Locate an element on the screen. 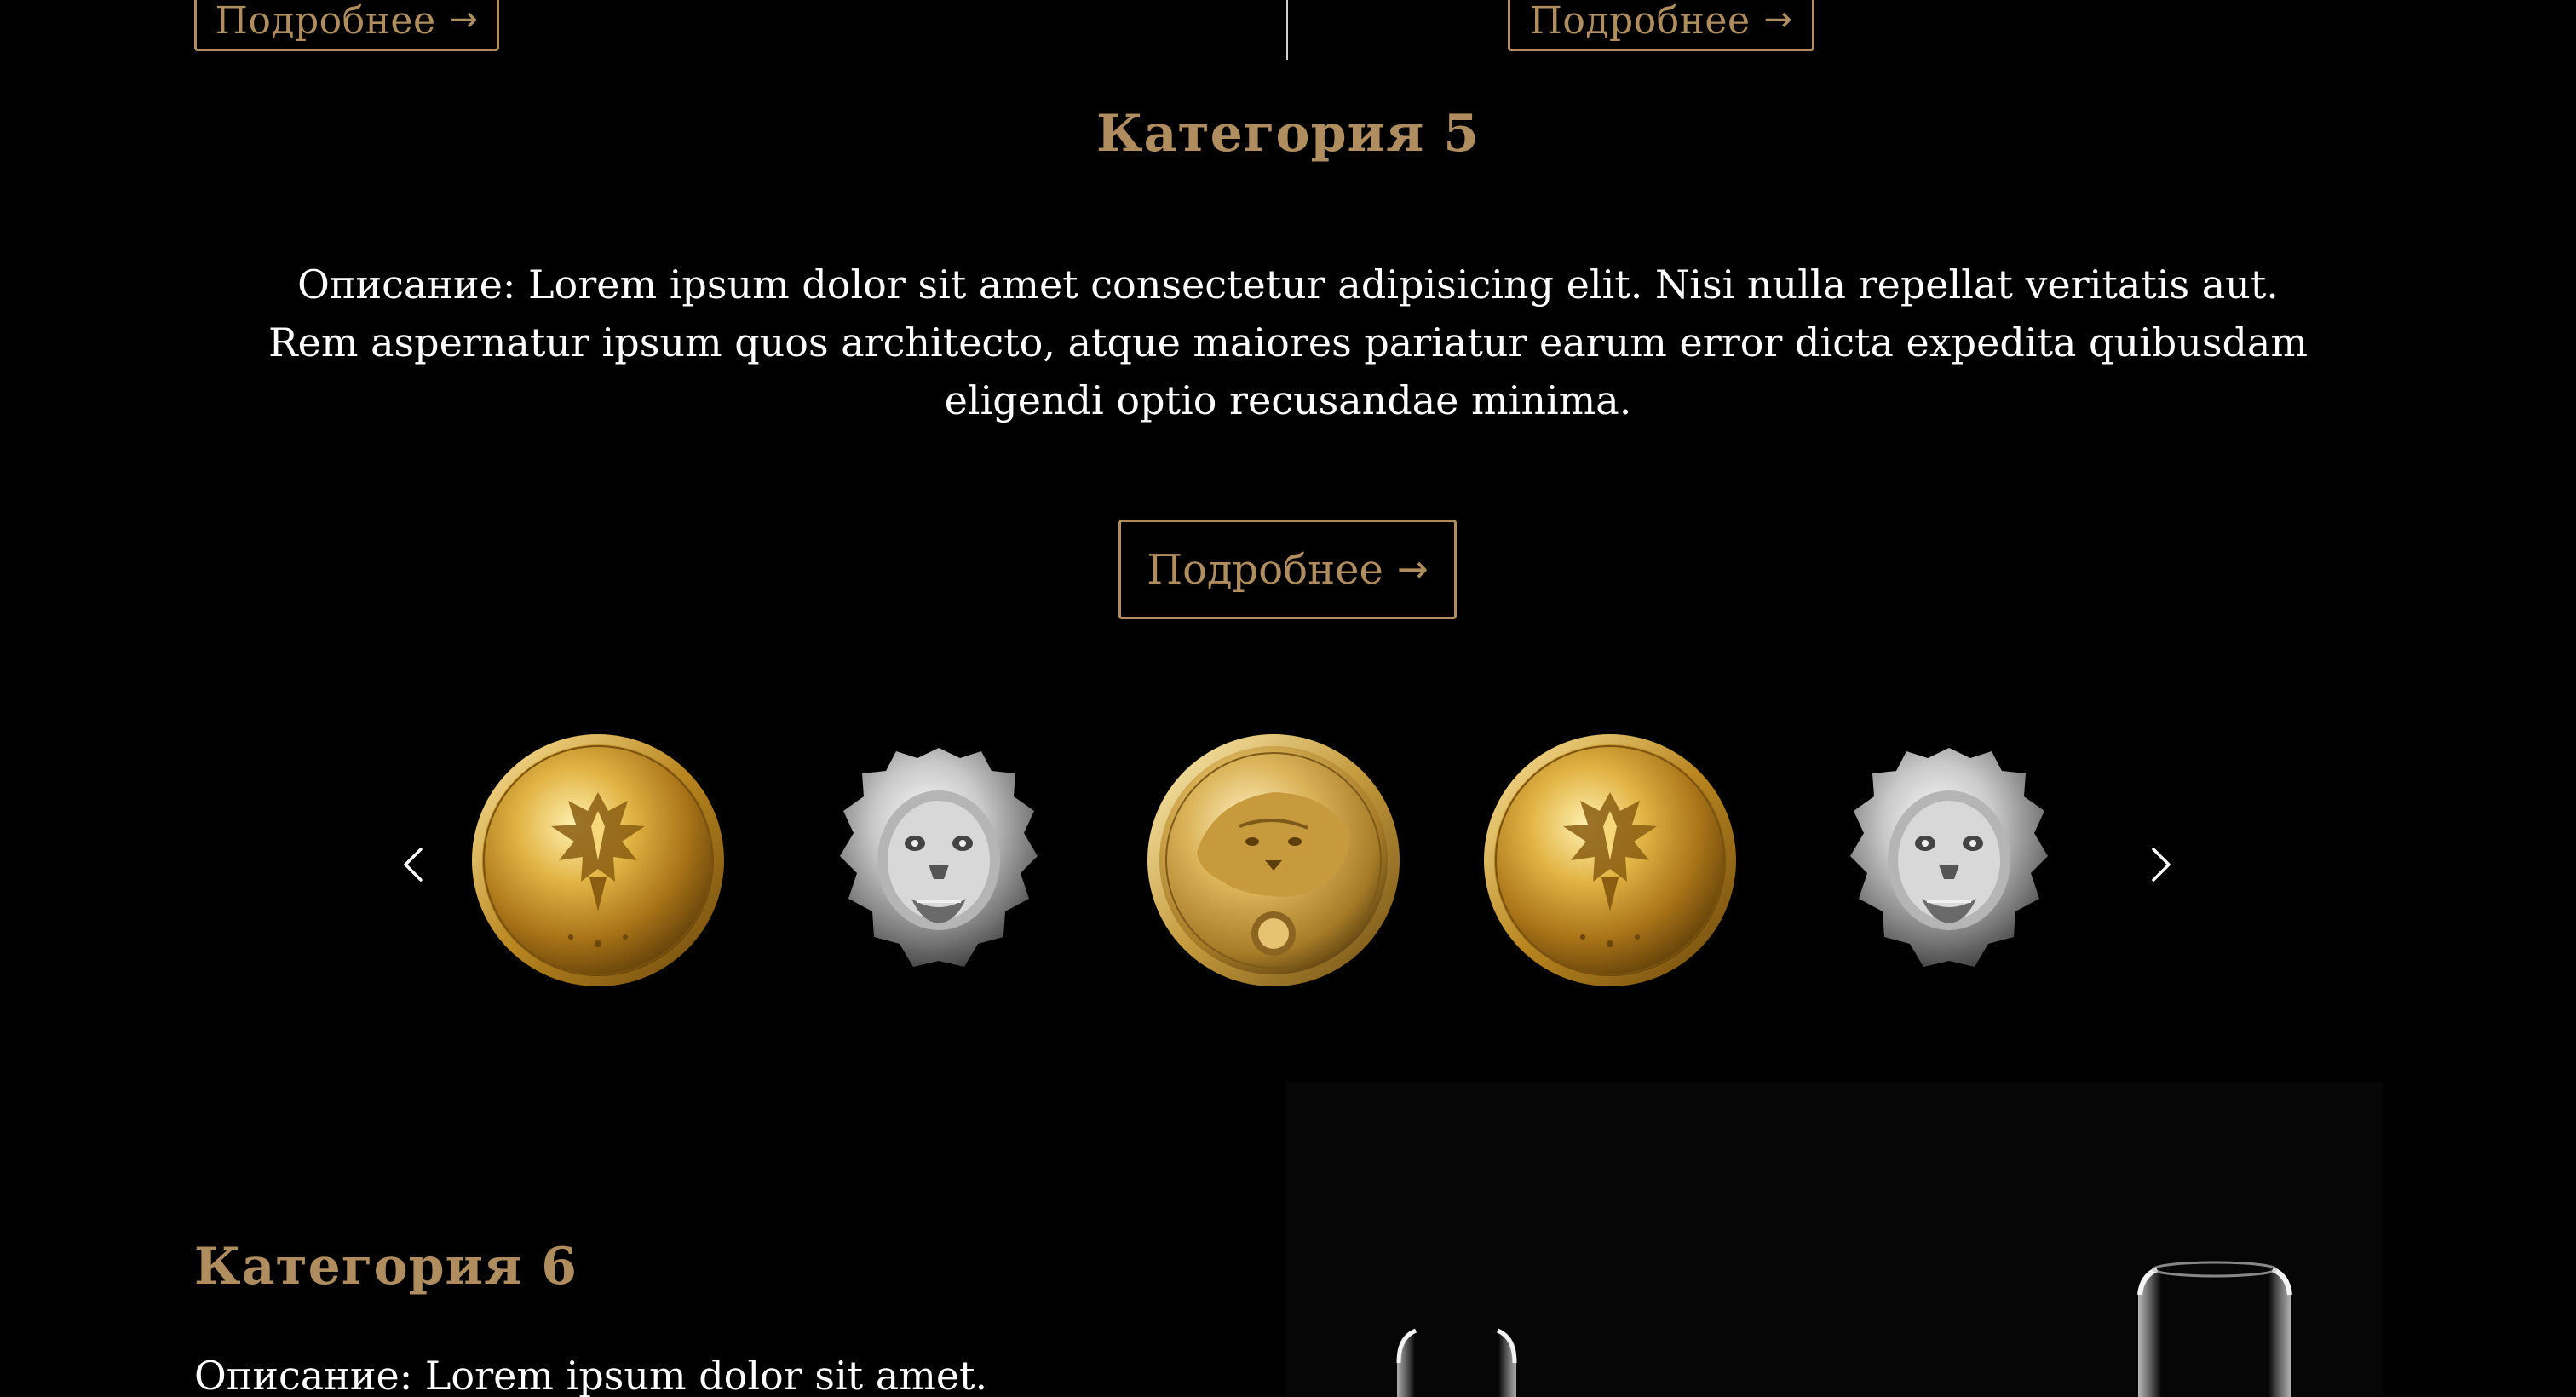 Image resolution: width=2576 pixels, height=1397 pixels. category-5-more-button: Подробнее → is located at coordinates (1287, 569).